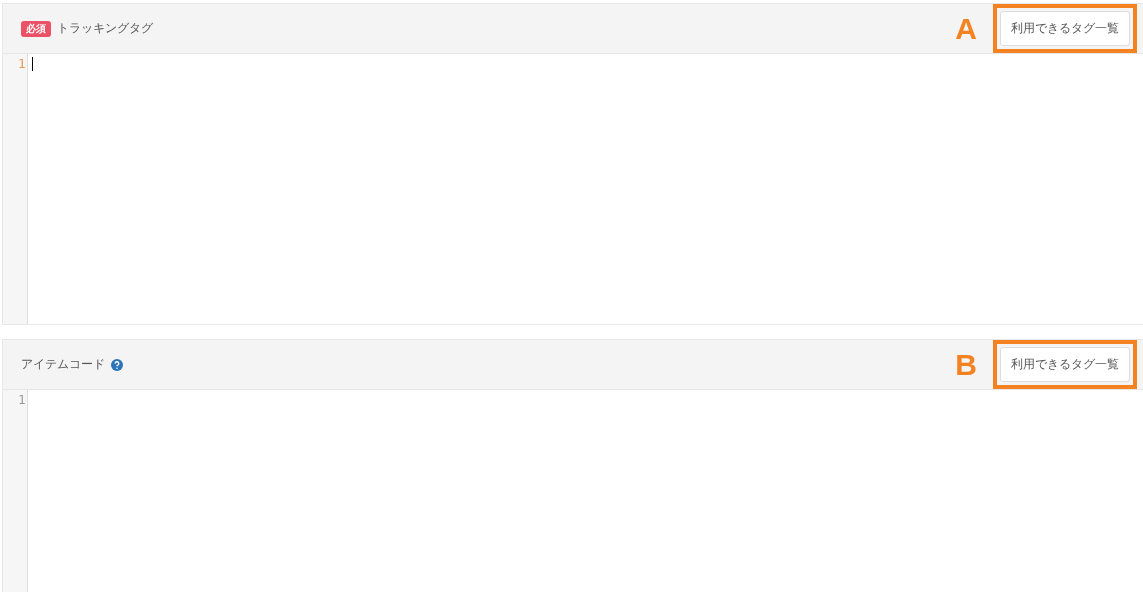 The width and height of the screenshot is (1143, 592). What do you see at coordinates (117, 364) in the screenshot?
I see `help-icon` at bounding box center [117, 364].